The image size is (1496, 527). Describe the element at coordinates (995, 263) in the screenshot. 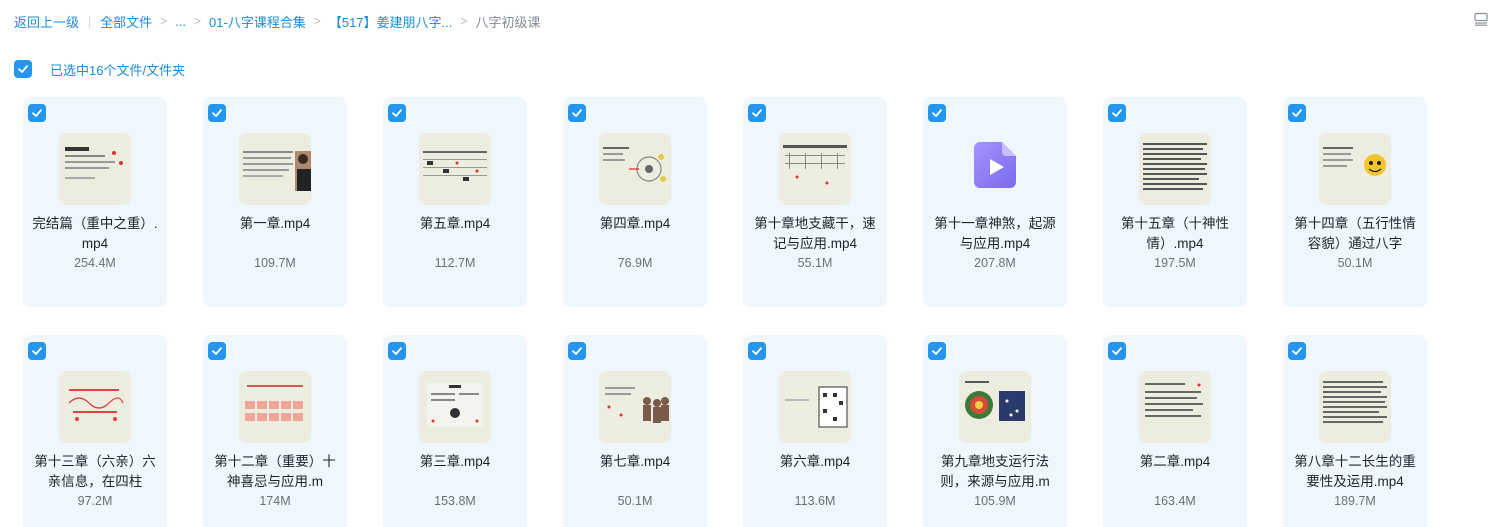

I see `file-size: 207.8M` at that location.